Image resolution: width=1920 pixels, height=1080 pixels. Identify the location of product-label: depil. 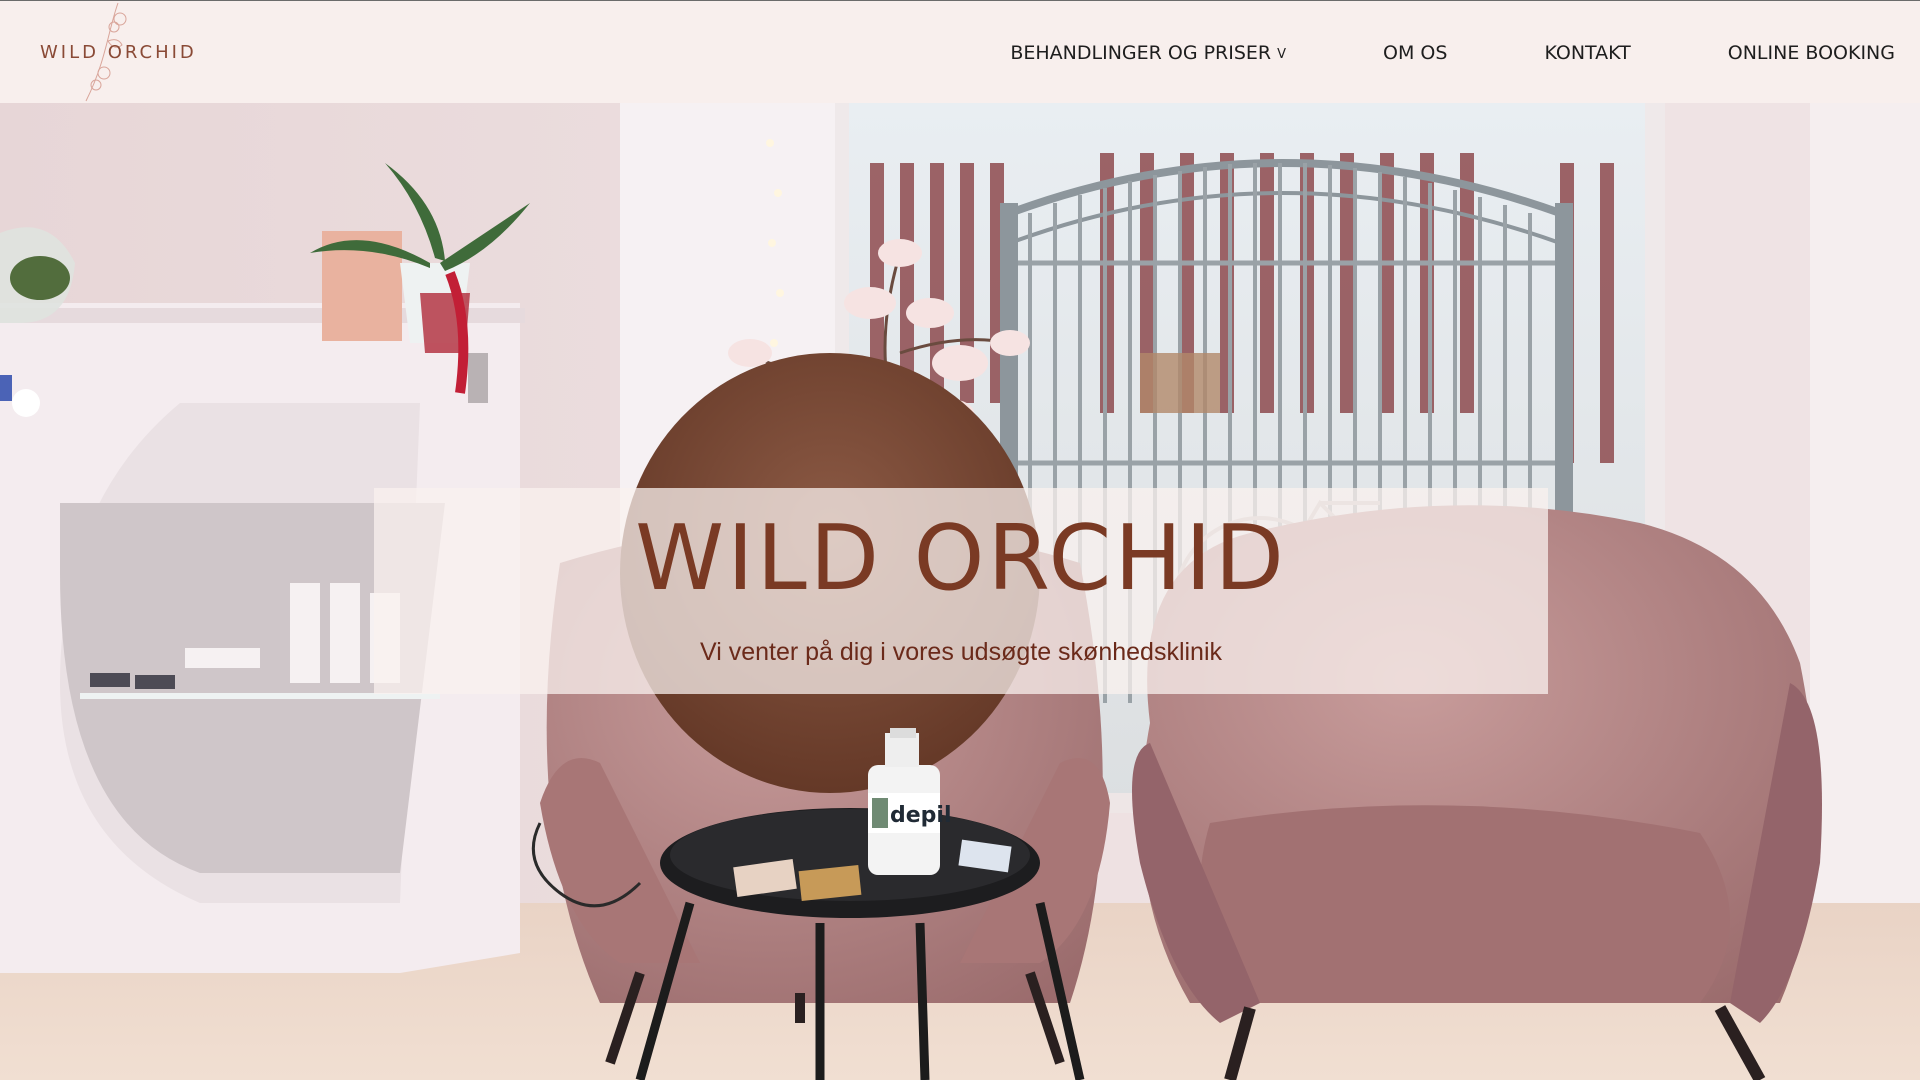
(921, 815).